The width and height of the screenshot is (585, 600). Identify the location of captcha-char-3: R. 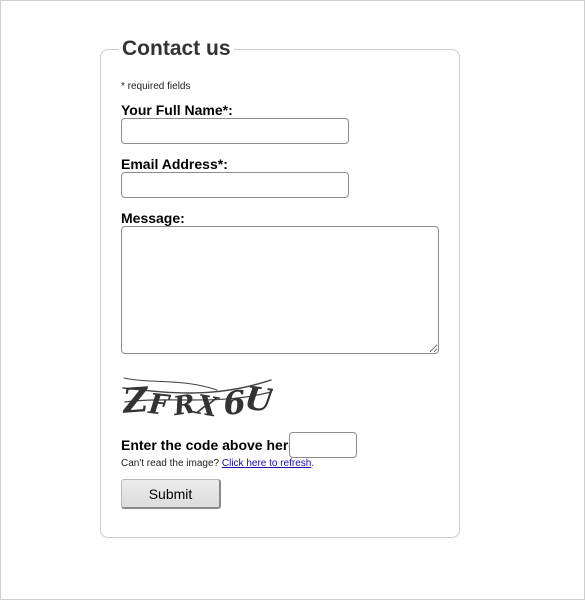
(184, 404).